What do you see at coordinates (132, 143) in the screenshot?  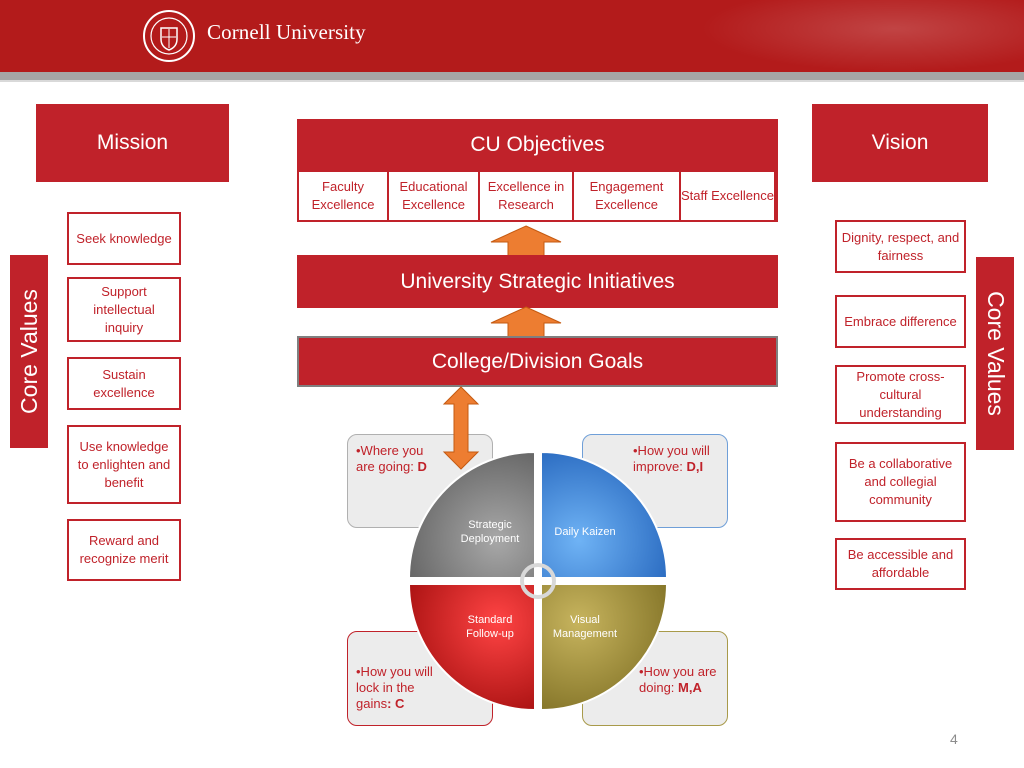 I see `mission-heading: Mission` at bounding box center [132, 143].